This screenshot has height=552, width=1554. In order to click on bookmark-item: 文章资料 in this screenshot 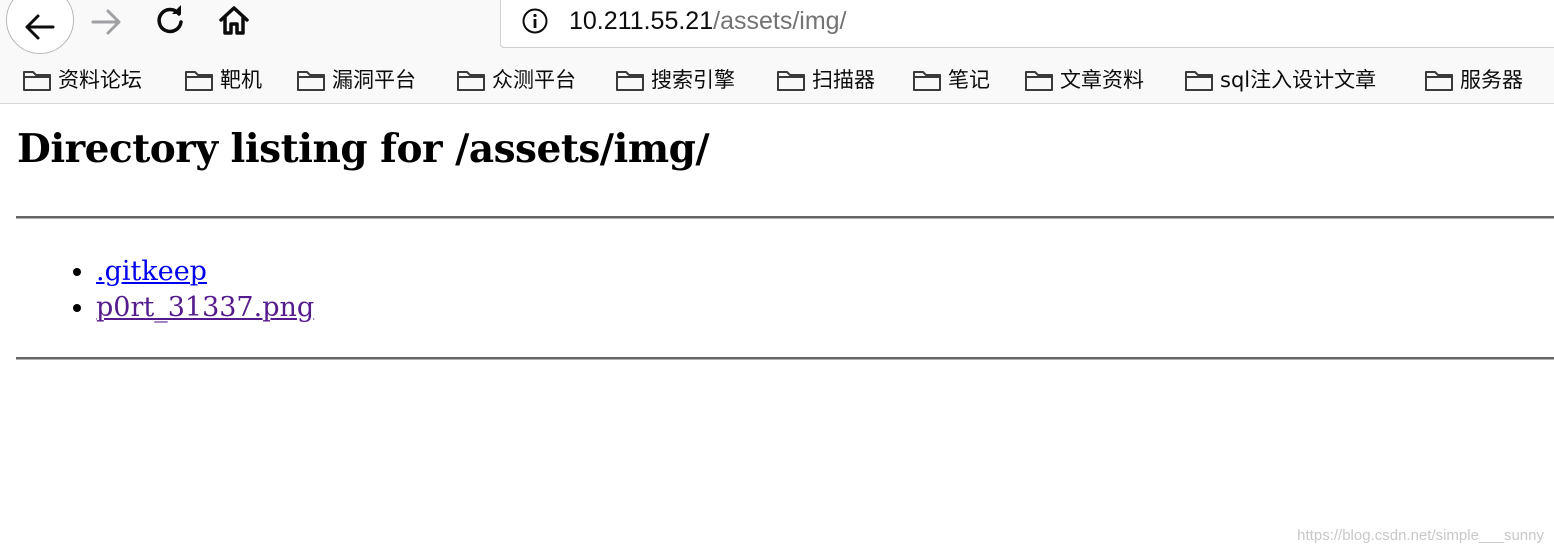, I will do `click(1084, 80)`.